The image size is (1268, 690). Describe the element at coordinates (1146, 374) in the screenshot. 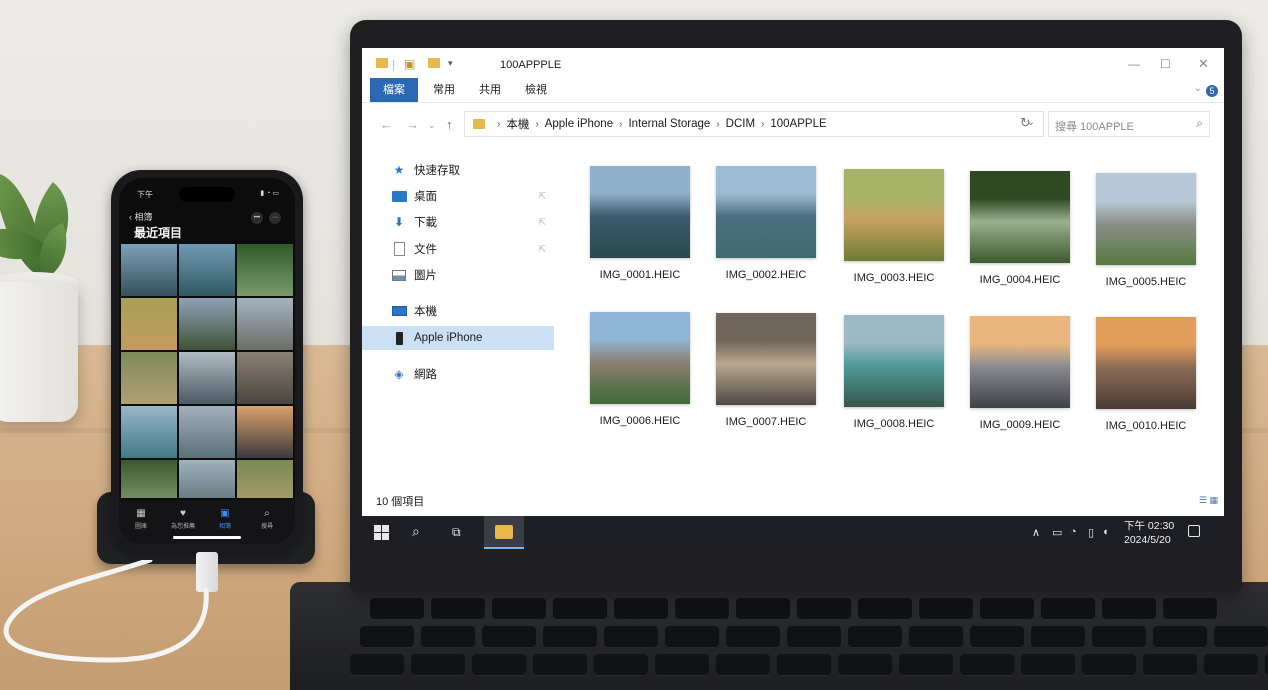

I see `file-item: IMG_0010.HEIC` at that location.